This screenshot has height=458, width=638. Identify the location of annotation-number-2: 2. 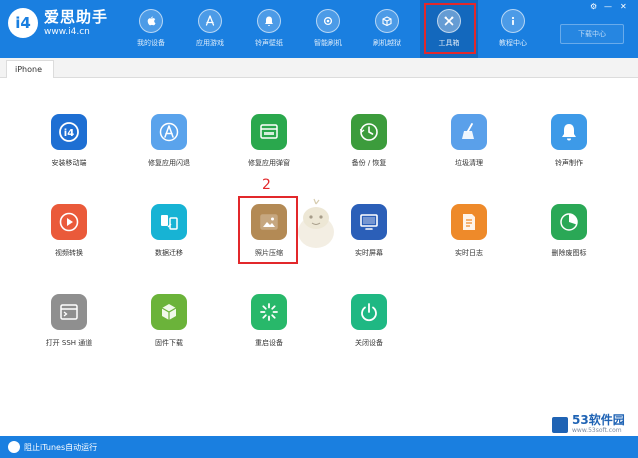
(266, 185).